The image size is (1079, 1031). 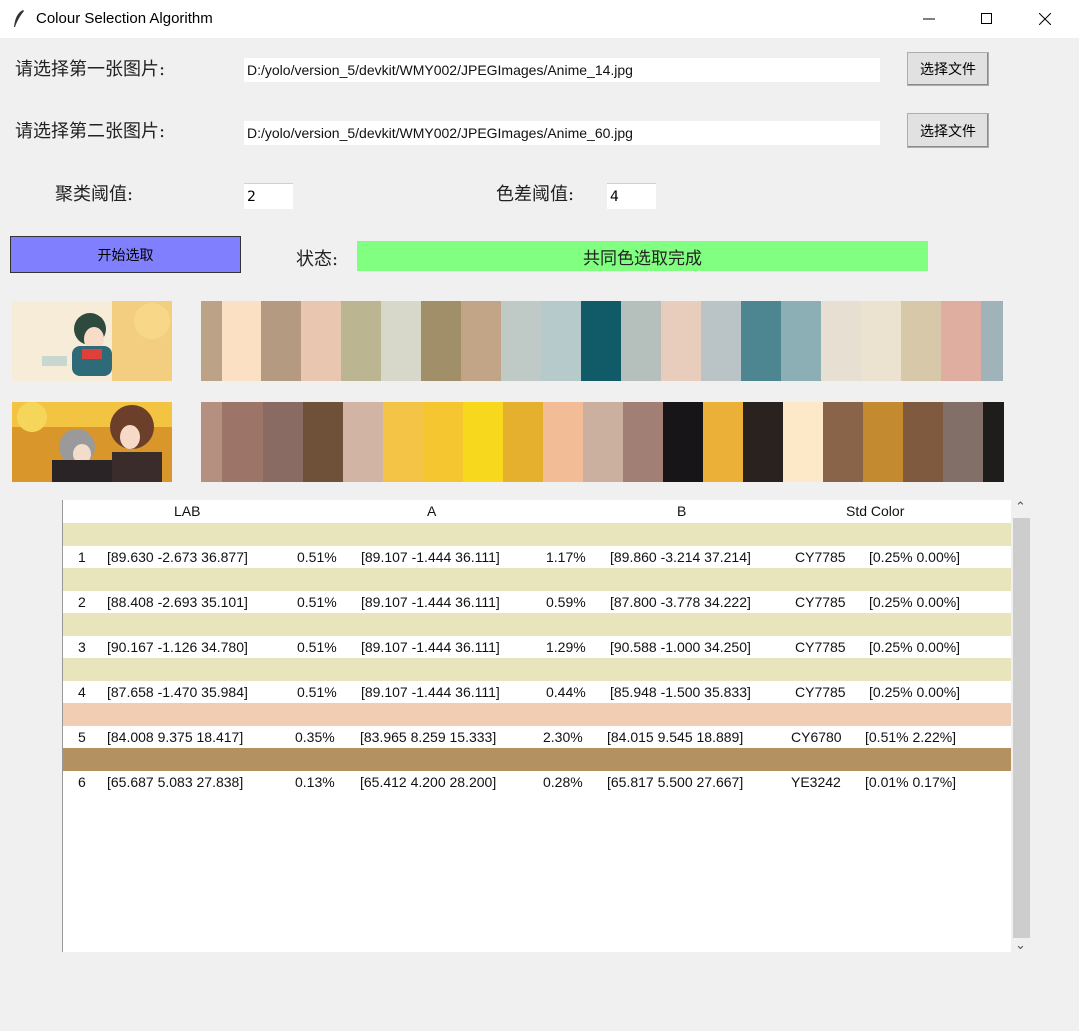 What do you see at coordinates (90, 131) in the screenshot?
I see `image2-label: 请选择第二张图片:` at bounding box center [90, 131].